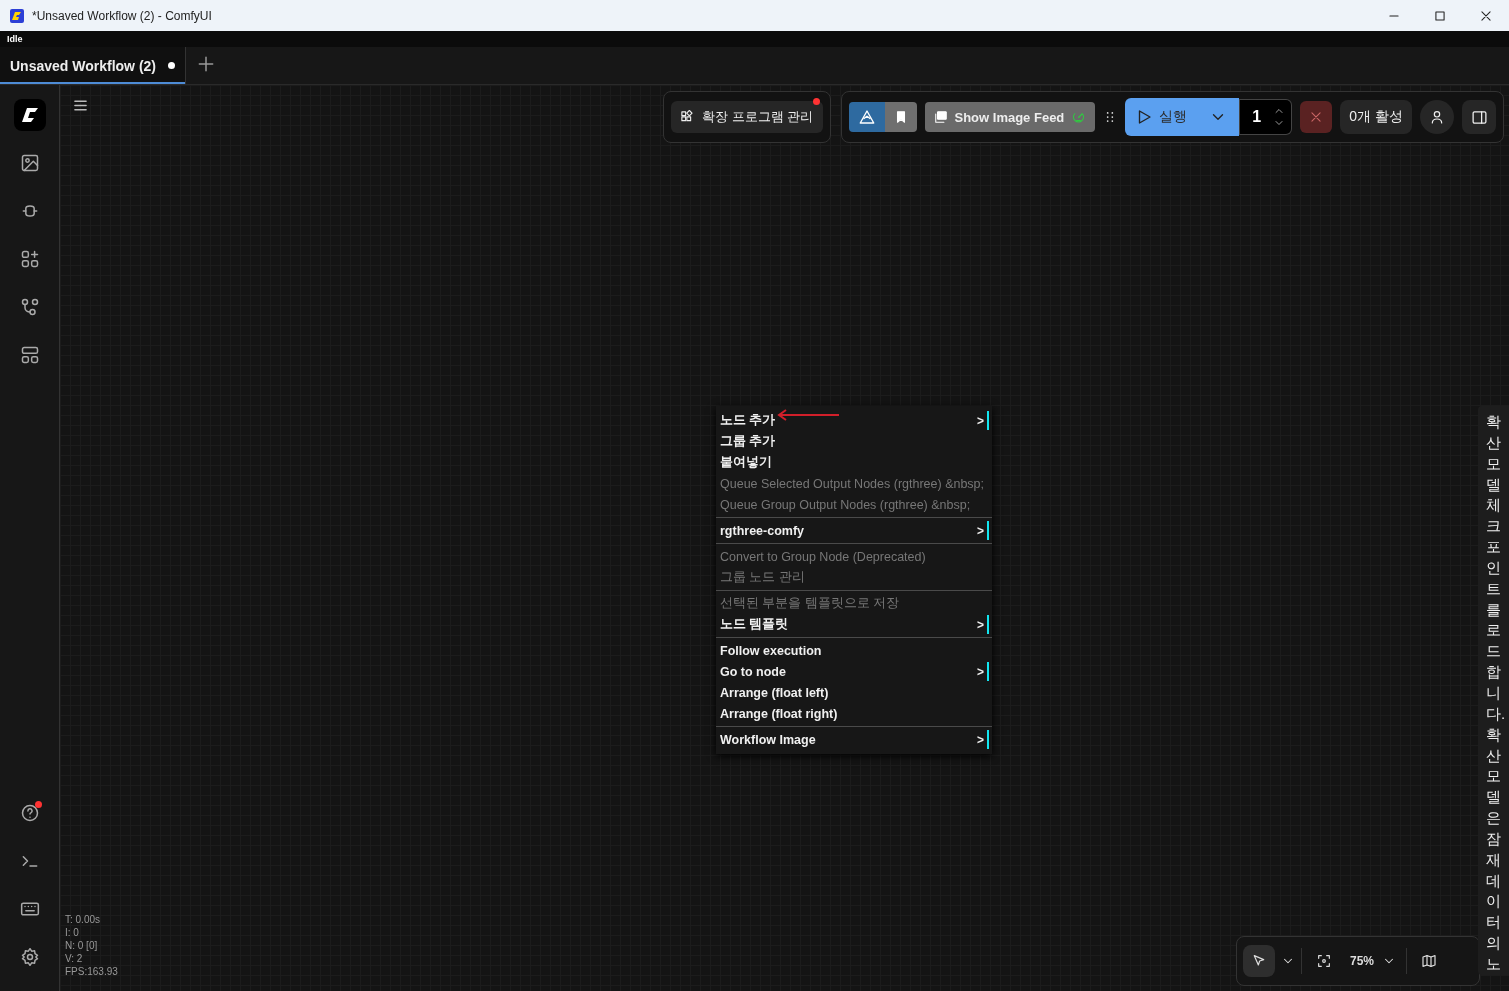 This screenshot has width=1509, height=991. What do you see at coordinates (29, 163) in the screenshot?
I see `image-icon` at bounding box center [29, 163].